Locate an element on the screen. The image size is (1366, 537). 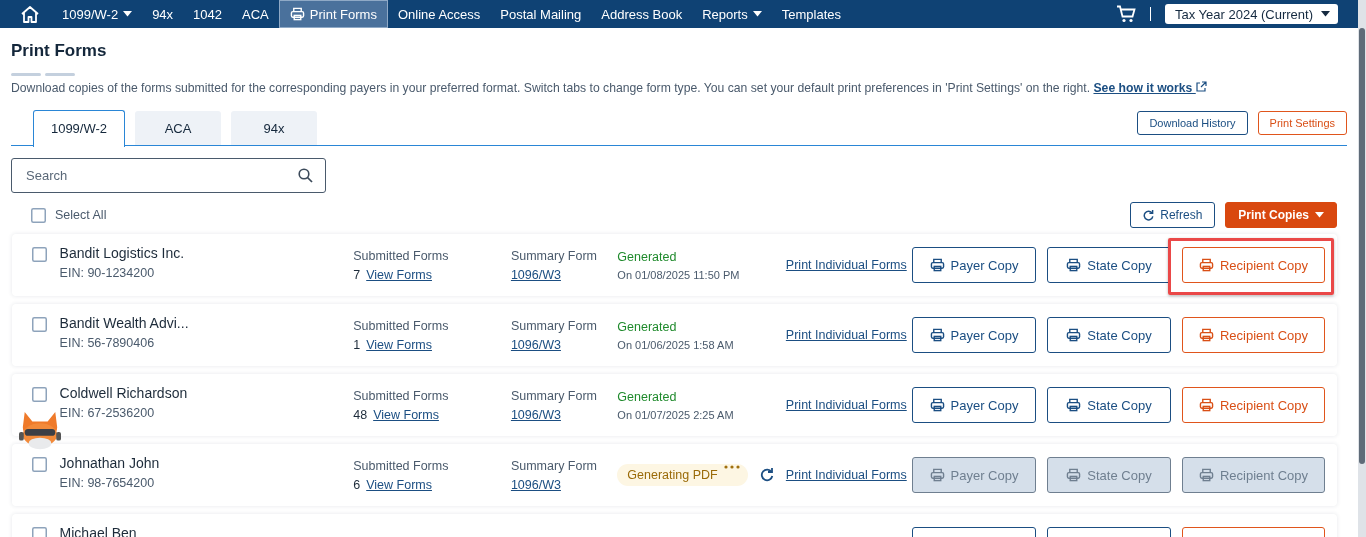
ein-text: EIN: 98-7654200 is located at coordinates (107, 483).